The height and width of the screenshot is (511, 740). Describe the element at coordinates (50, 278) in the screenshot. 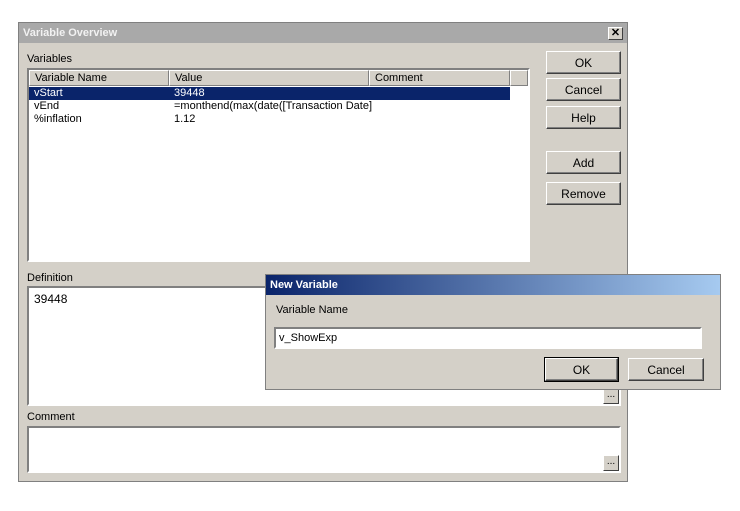

I see `definition-label: Definition` at that location.